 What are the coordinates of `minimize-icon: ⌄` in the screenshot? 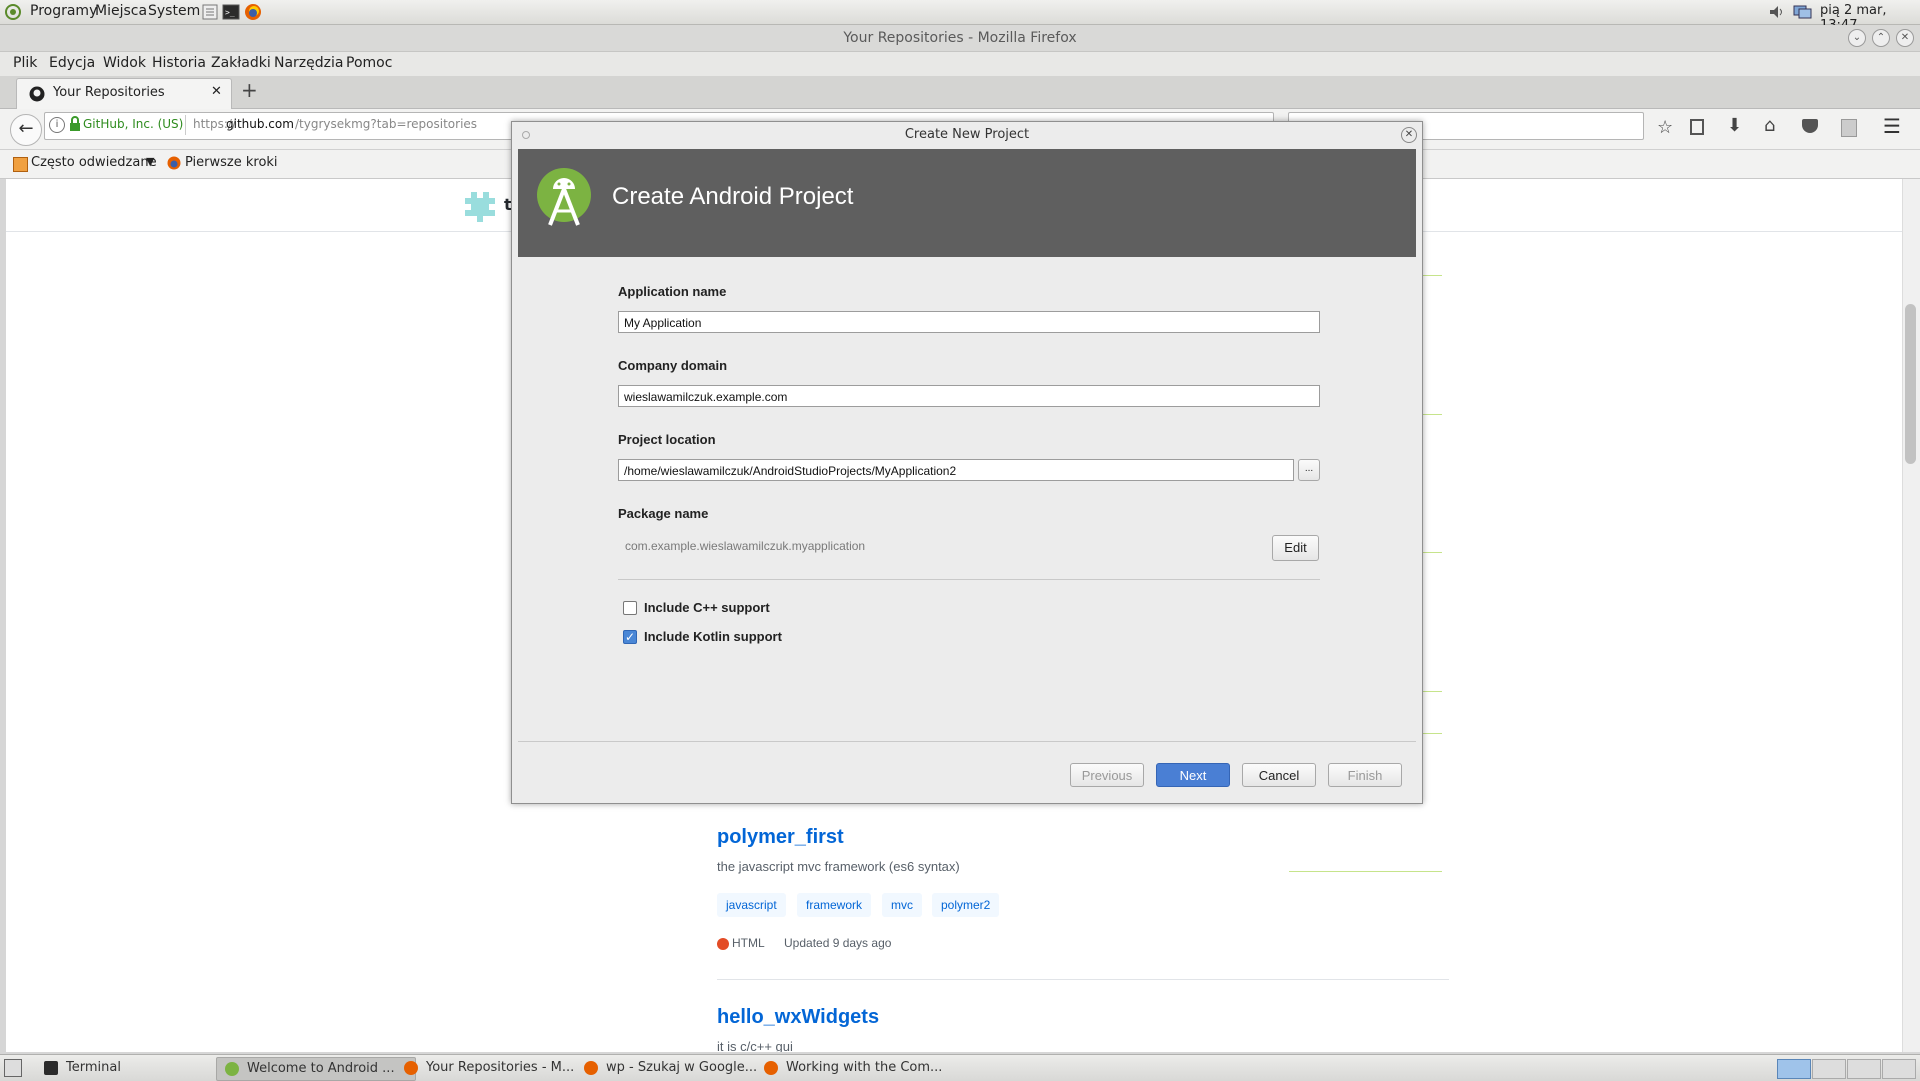 It's located at (1857, 38).